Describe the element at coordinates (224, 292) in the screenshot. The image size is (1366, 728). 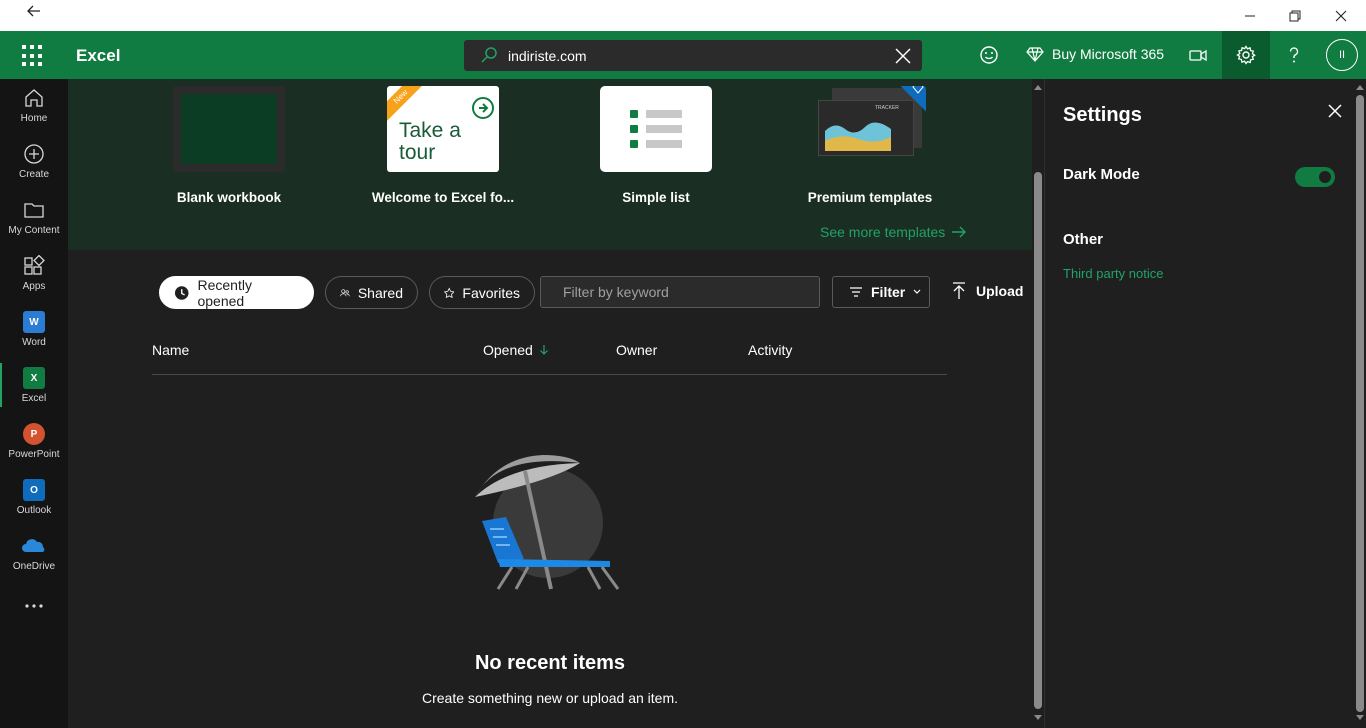
I see `tab-label: Recently opened` at that location.